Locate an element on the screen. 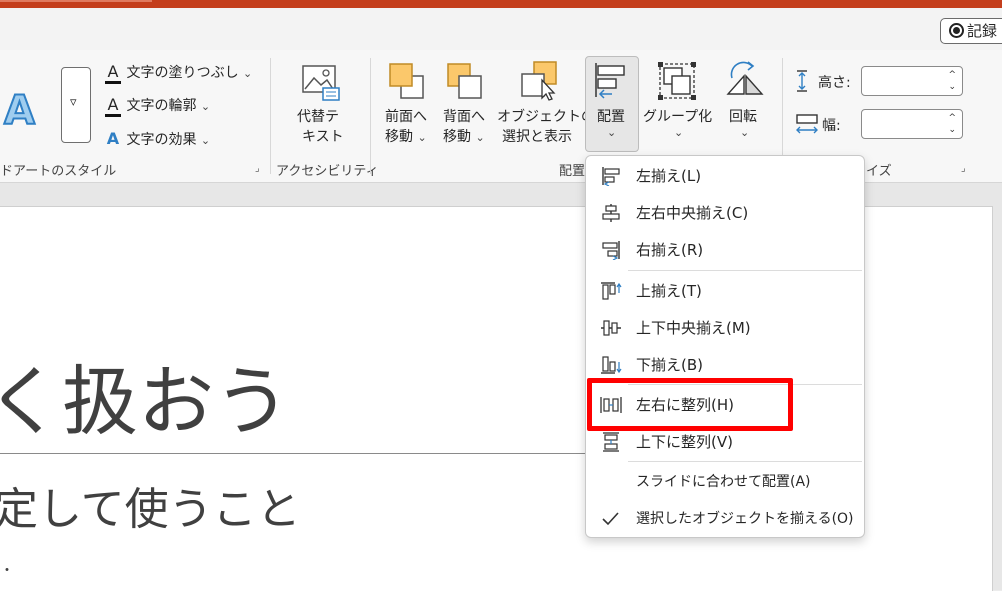 Image resolution: width=1002 pixels, height=591 pixels. menu-item-align-middle: 上下中央揃え(M) is located at coordinates (725, 327).